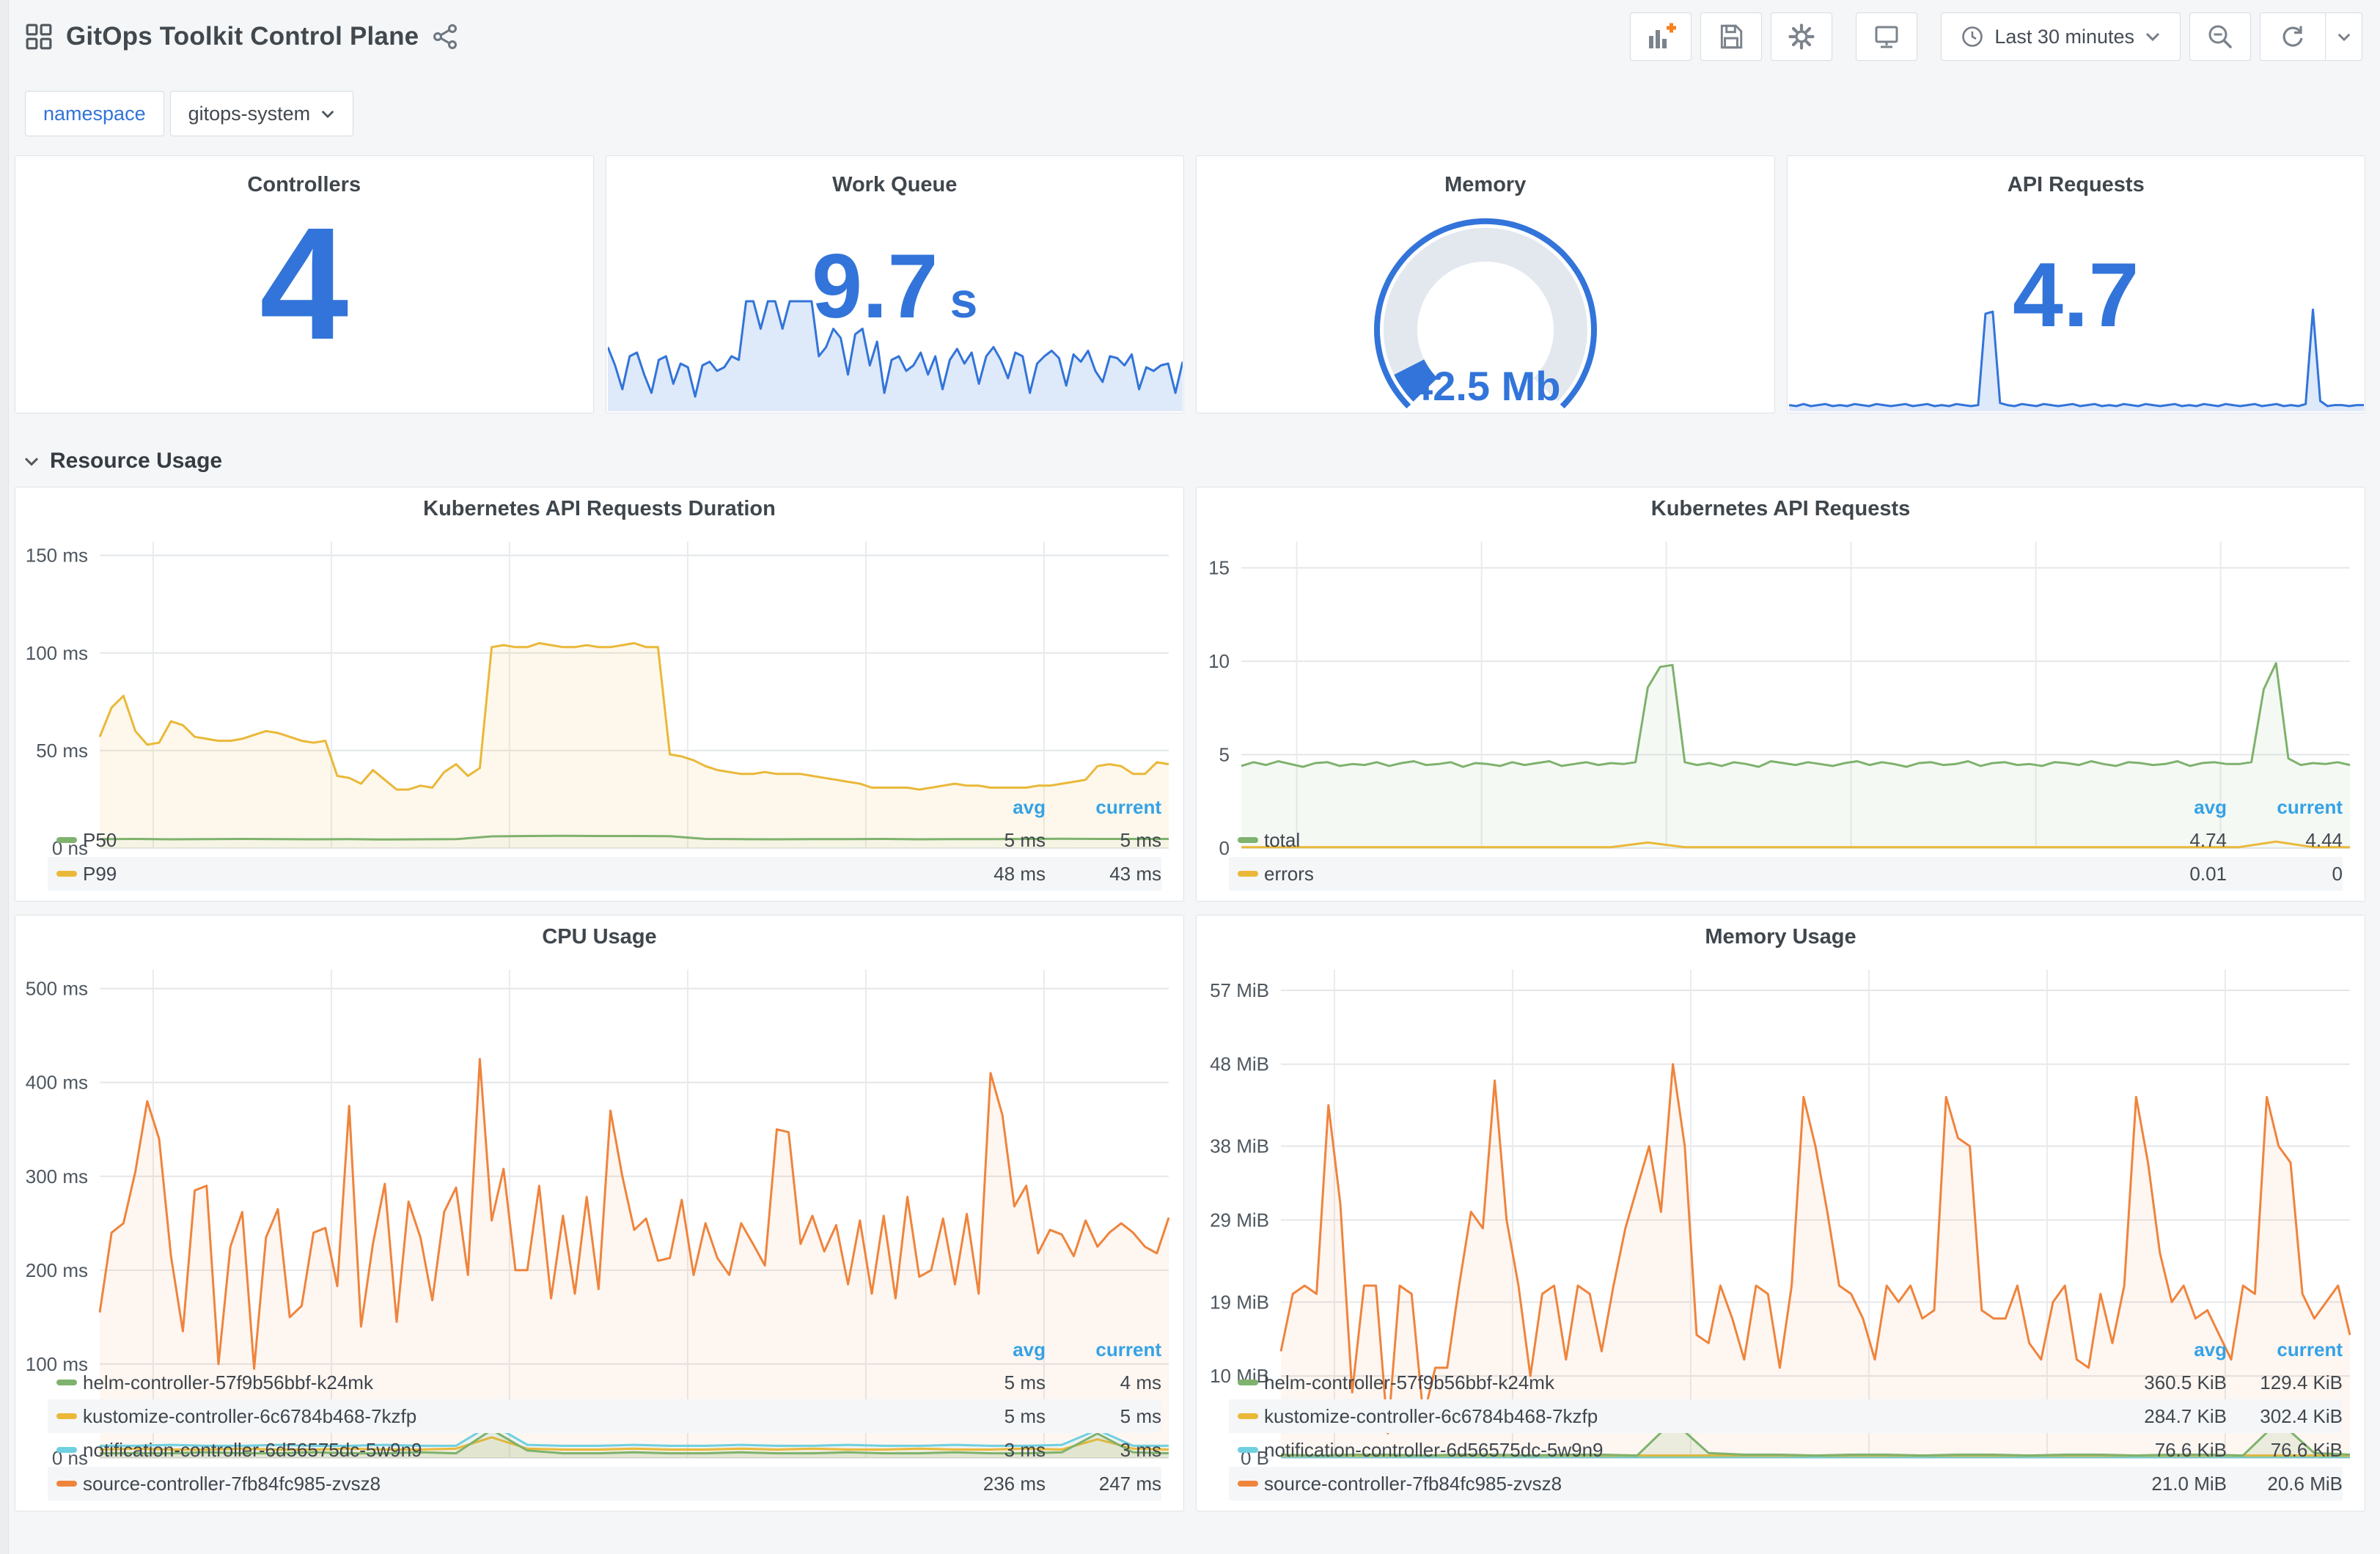  I want to click on series-current-value: 129.4 KiB, so click(2301, 1382).